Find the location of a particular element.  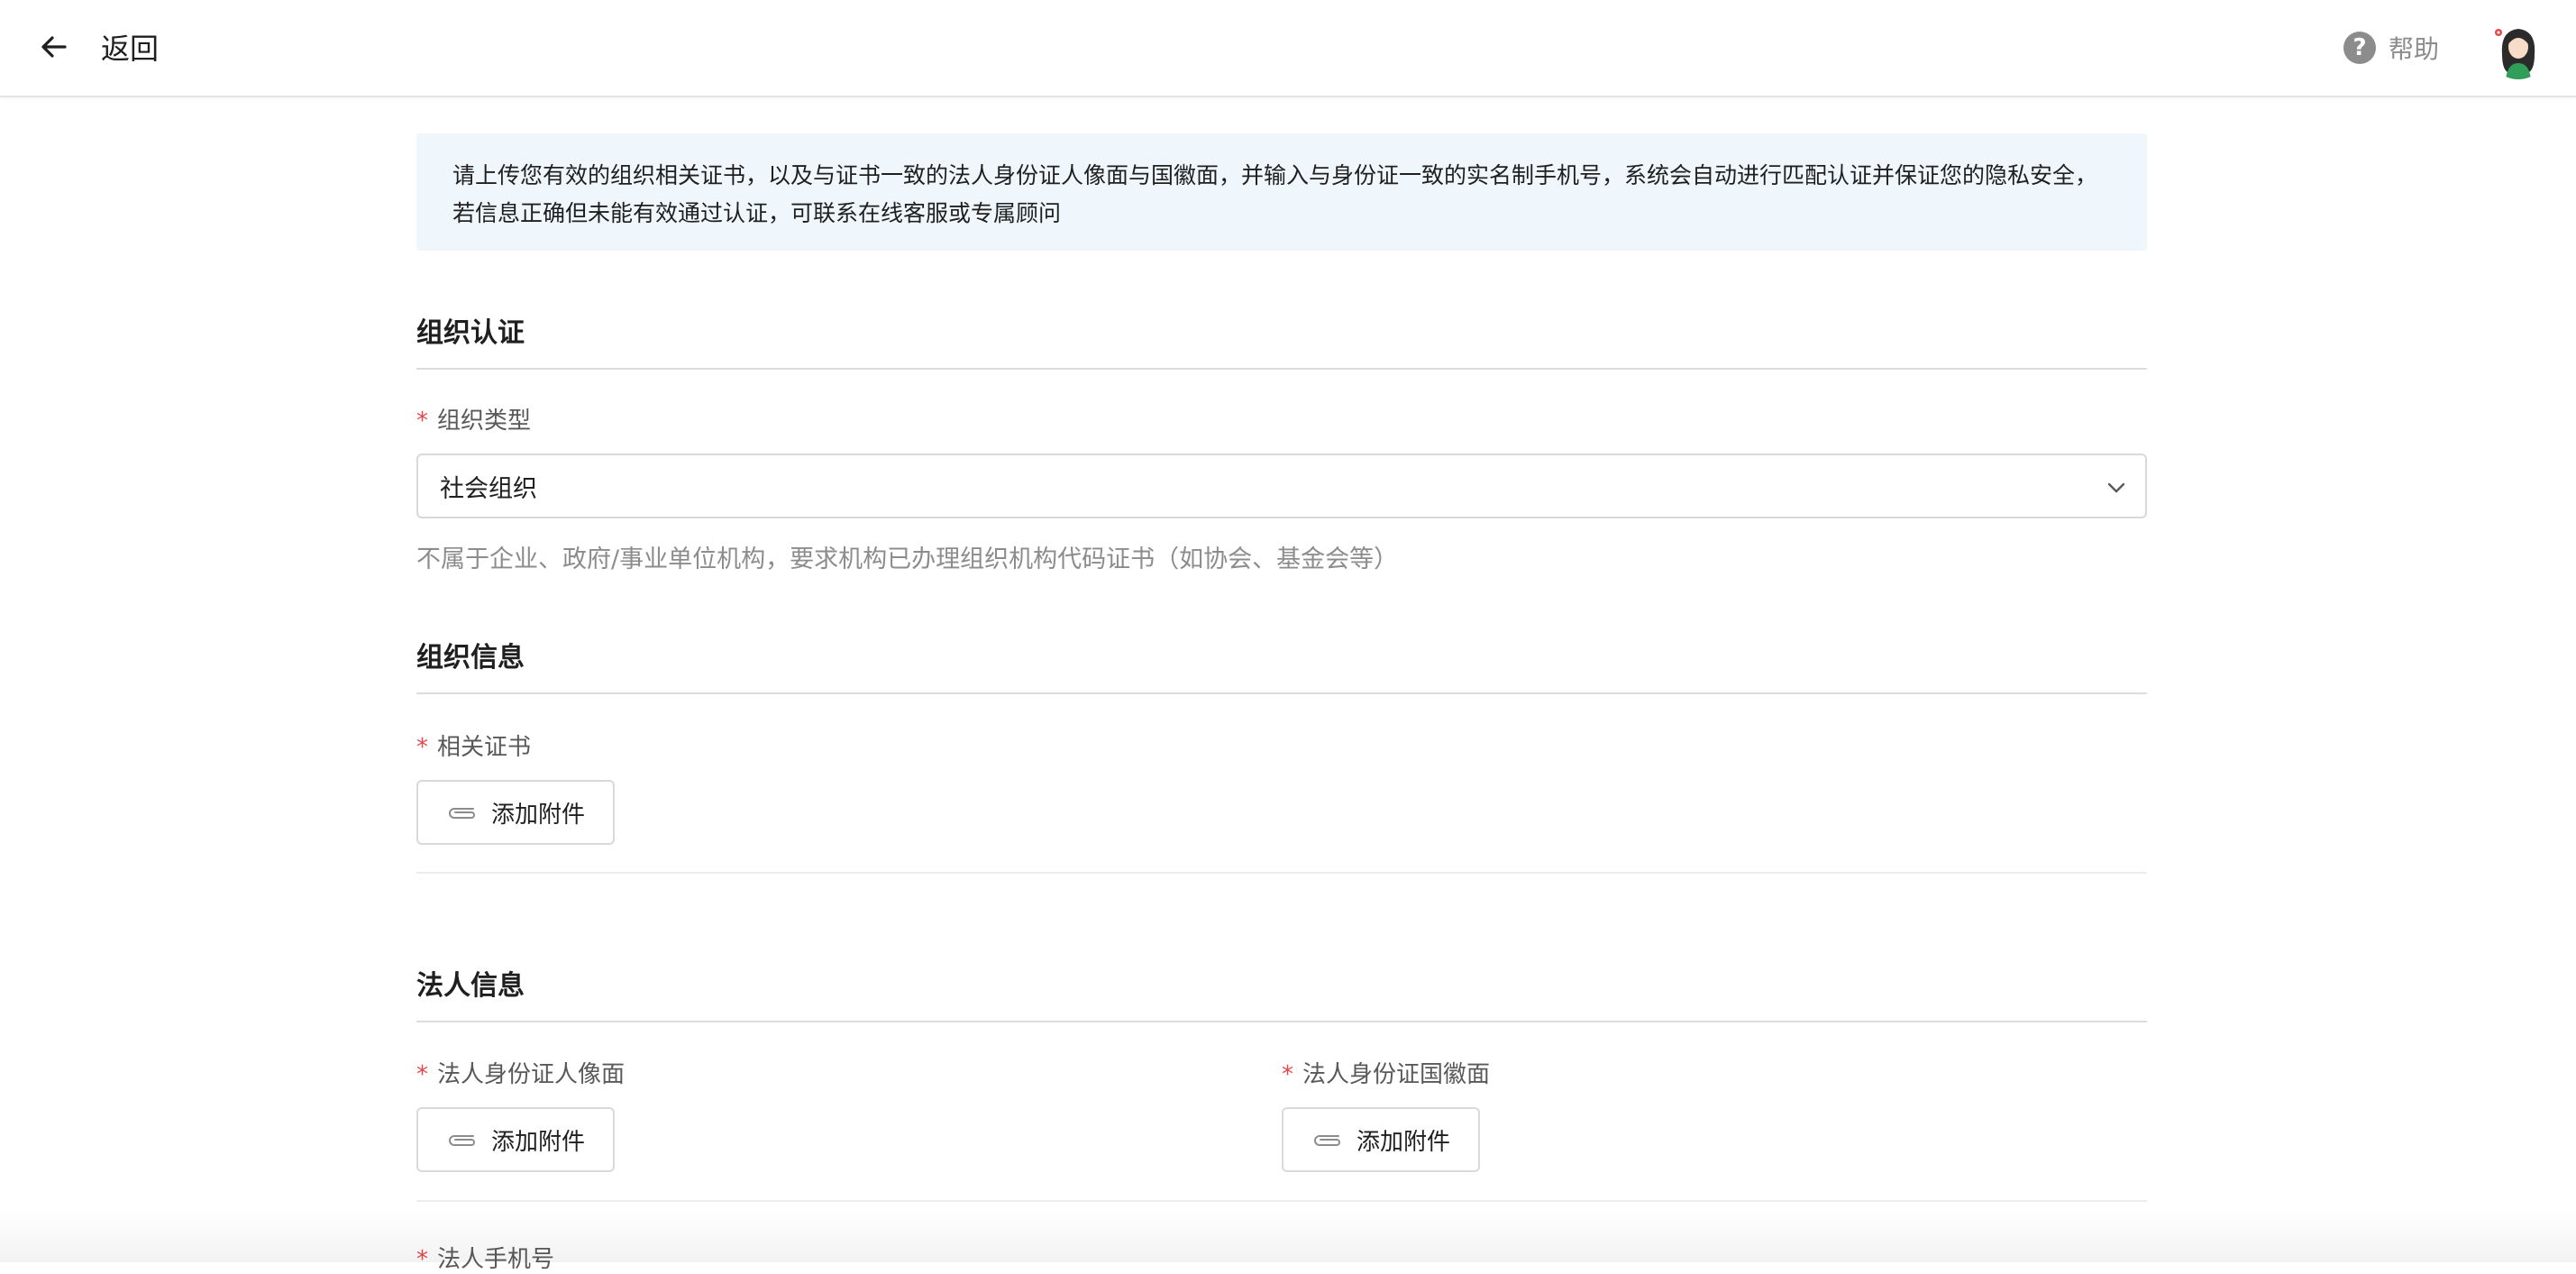

avatar-image is located at coordinates (2518, 48).